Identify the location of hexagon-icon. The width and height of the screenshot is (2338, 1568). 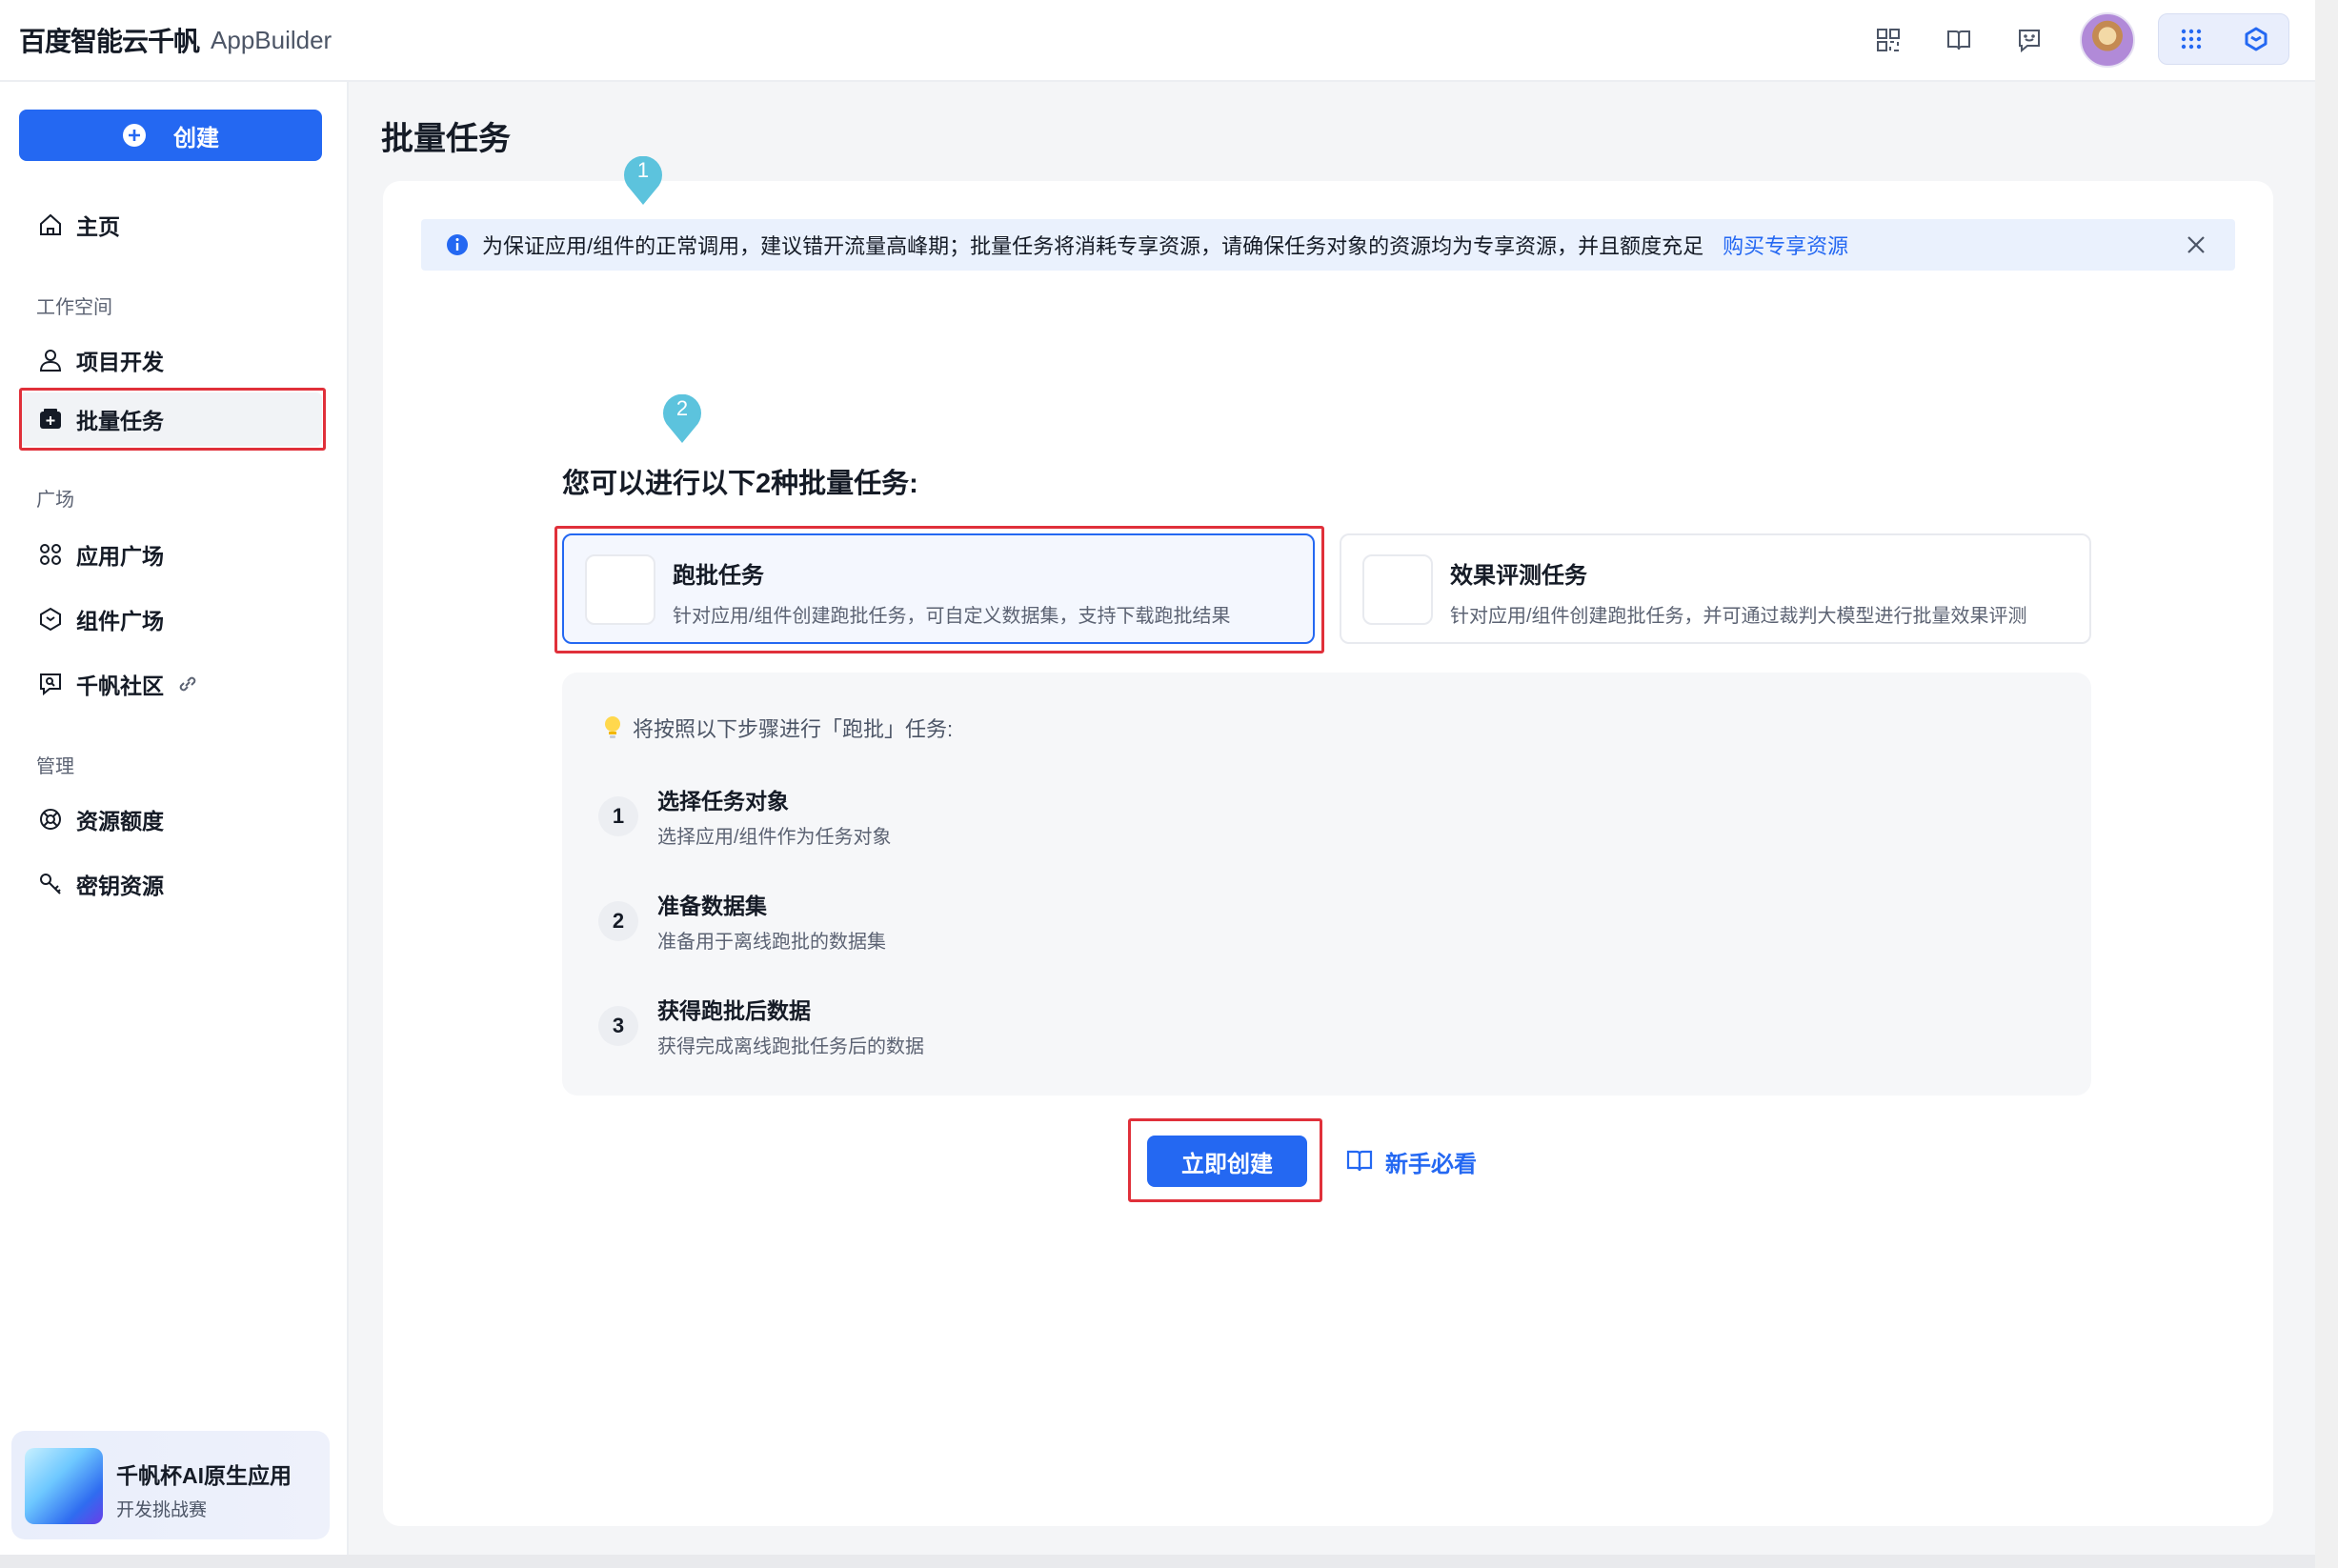
(50, 619).